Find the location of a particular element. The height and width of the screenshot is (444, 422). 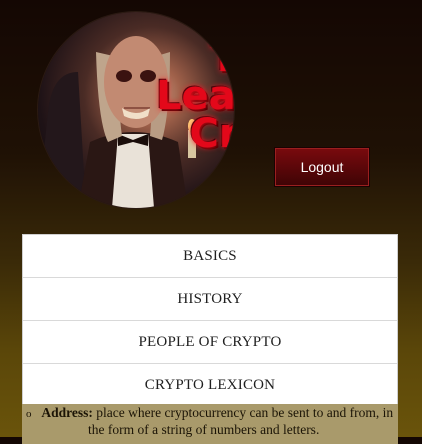

logo-title-line: Learning is located at coordinates (195, 96).